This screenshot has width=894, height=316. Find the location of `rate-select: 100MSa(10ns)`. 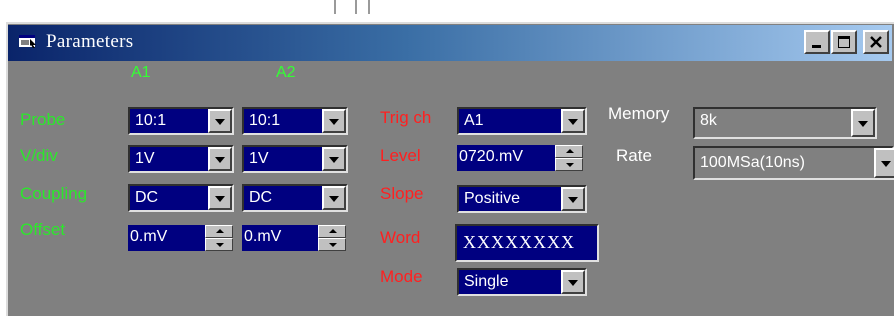

rate-select: 100MSa(10ns) is located at coordinates (793, 163).